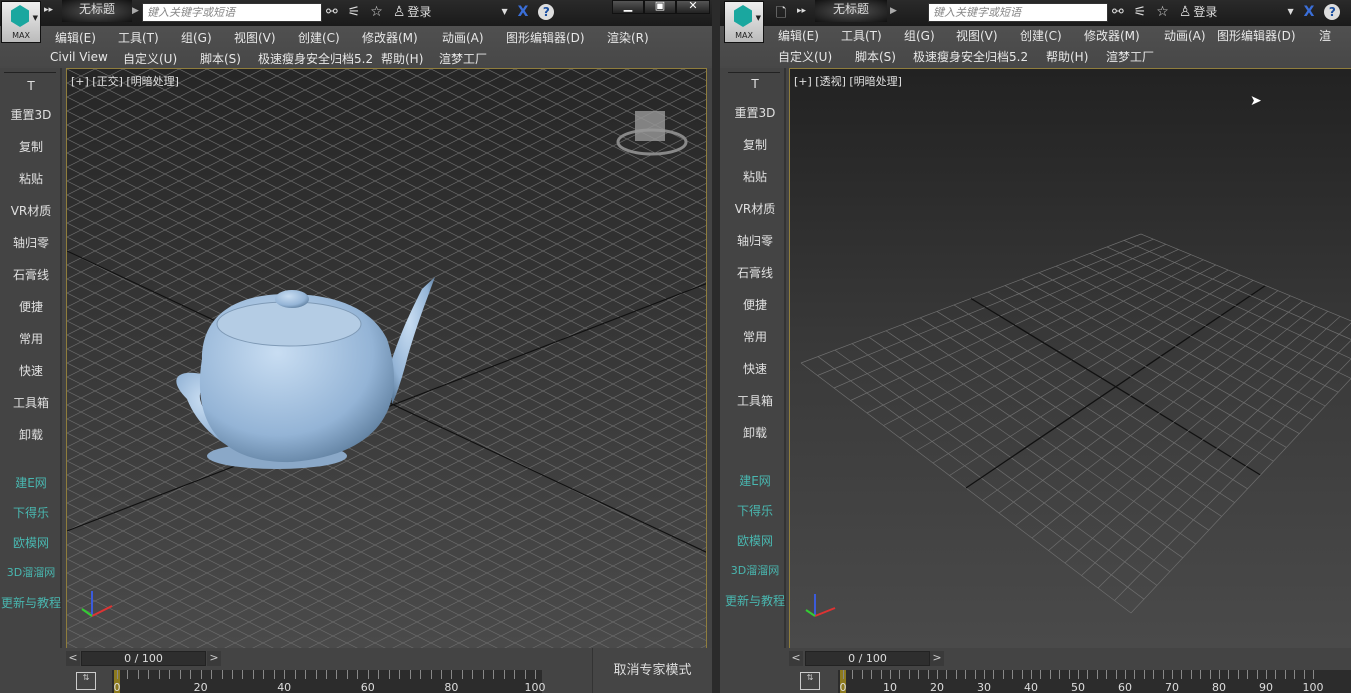 This screenshot has width=1351, height=693. What do you see at coordinates (329, 681) in the screenshot?
I see `timeline-track: 0 20 40 60 80 100` at bounding box center [329, 681].